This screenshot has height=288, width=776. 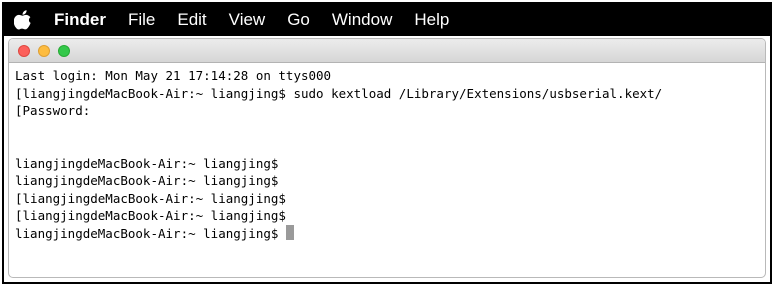 I want to click on menu-edit: Edit, so click(x=191, y=20).